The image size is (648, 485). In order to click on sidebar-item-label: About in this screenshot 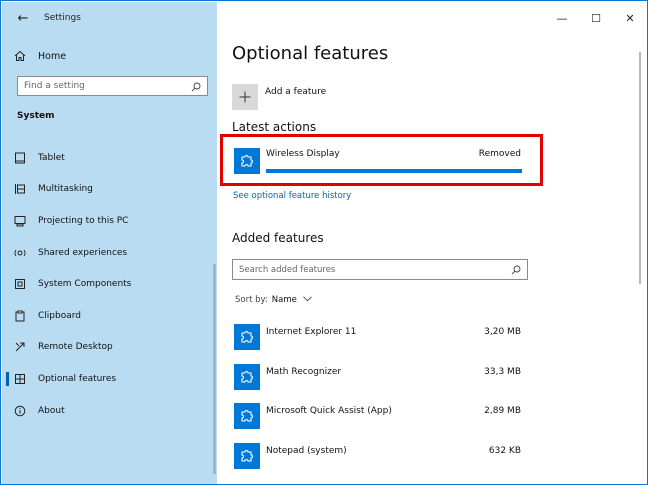, I will do `click(51, 410)`.